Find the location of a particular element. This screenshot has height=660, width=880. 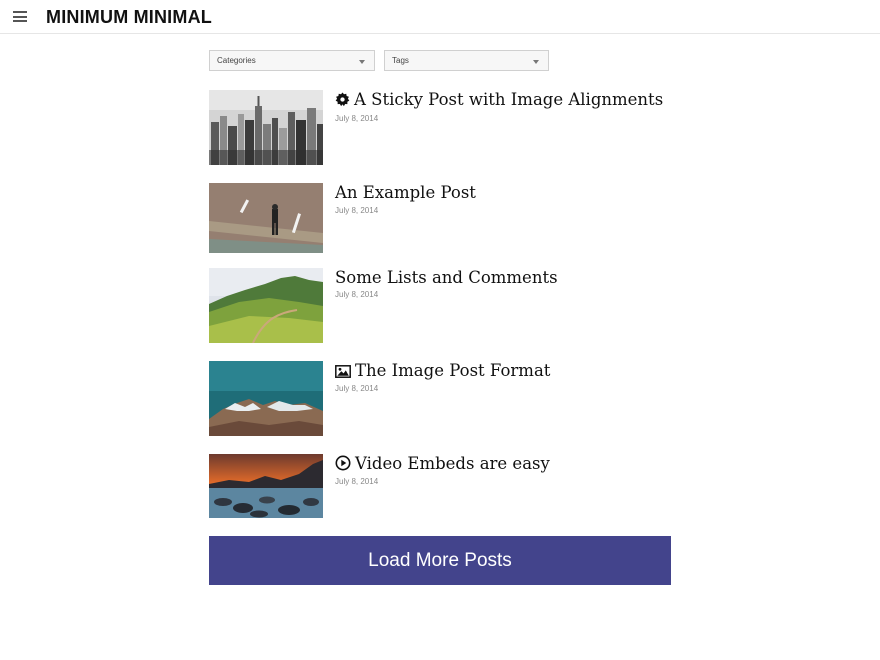

post-thumbnail-sunset is located at coordinates (266, 486).